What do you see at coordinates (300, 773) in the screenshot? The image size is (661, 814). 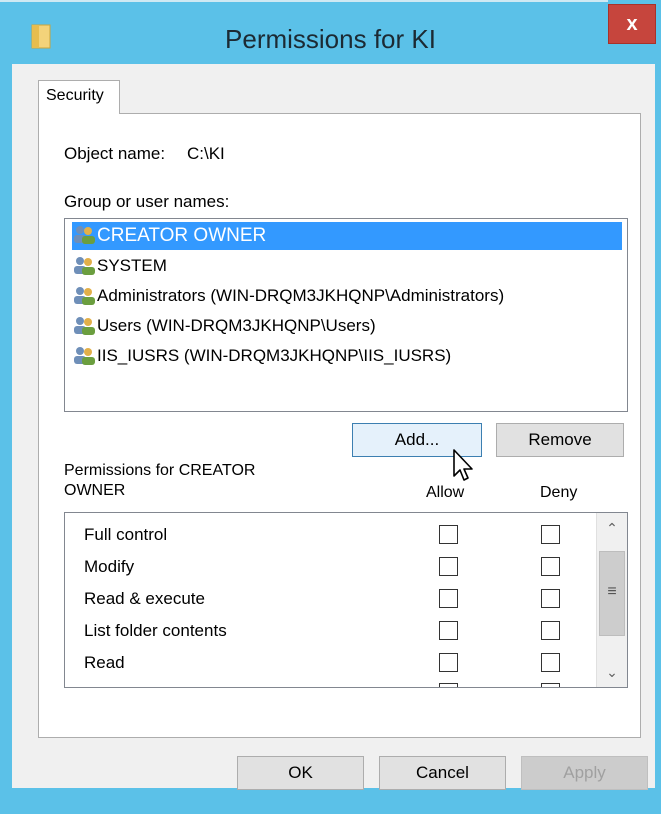 I see `ok-button: OK` at bounding box center [300, 773].